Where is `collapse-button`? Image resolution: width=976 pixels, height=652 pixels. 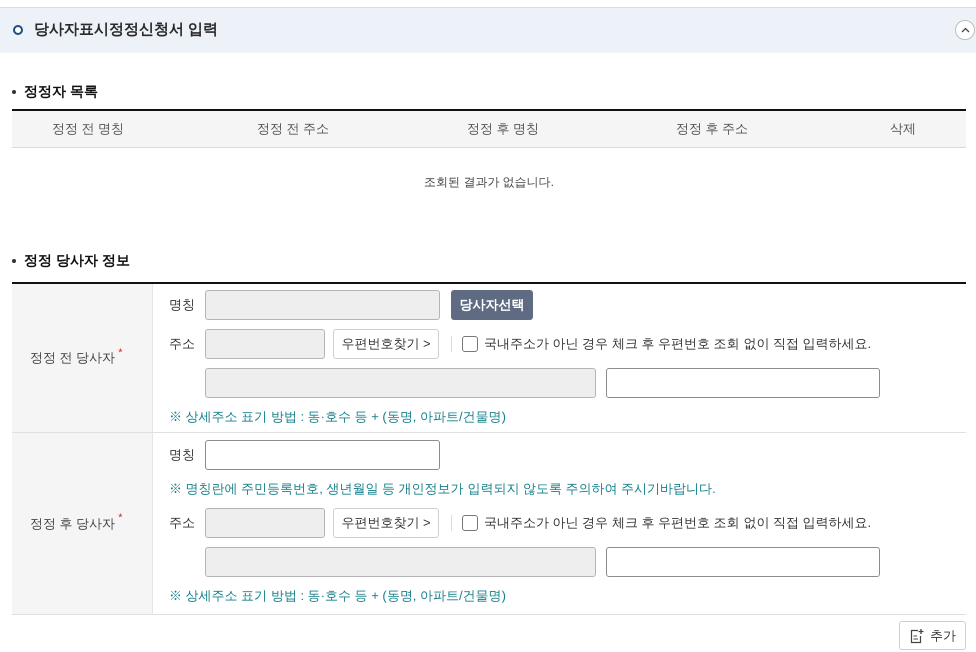
collapse-button is located at coordinates (965, 30).